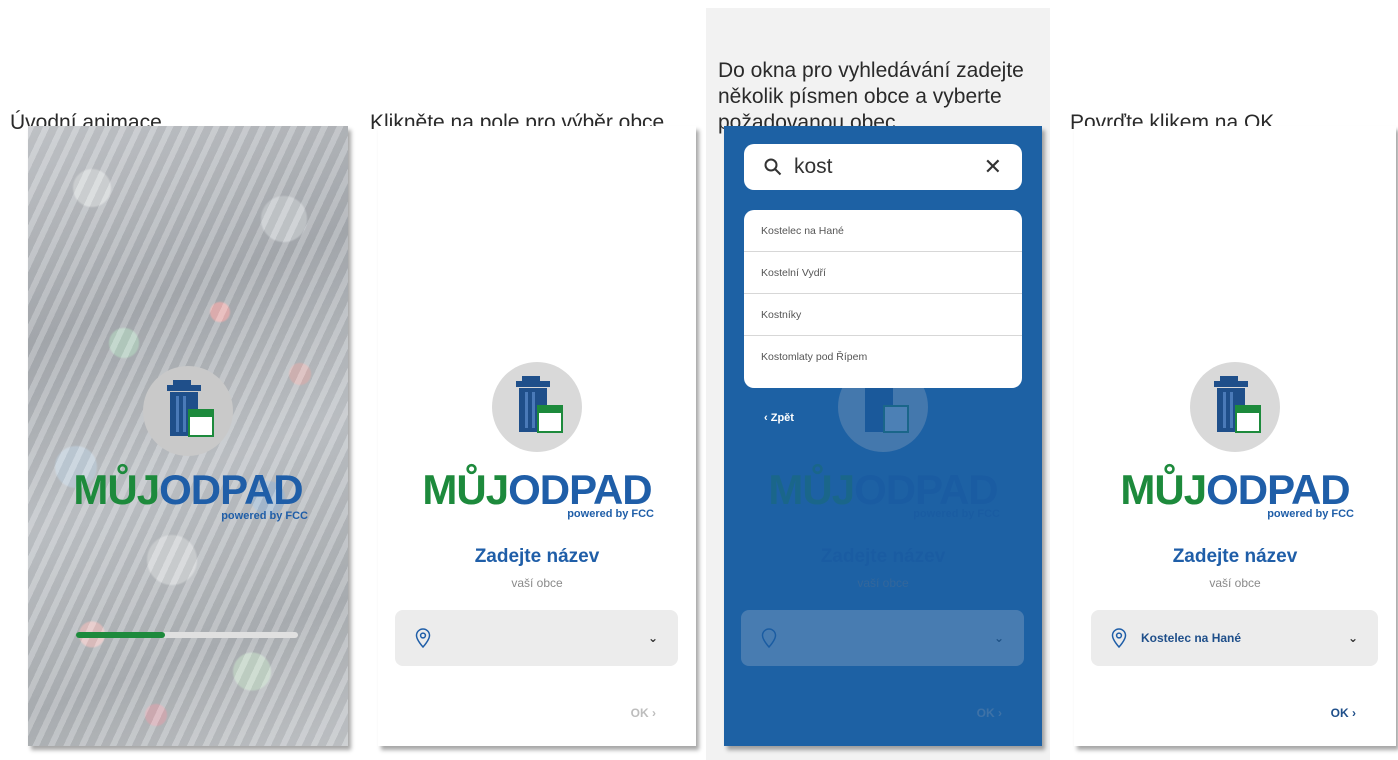 The height and width of the screenshot is (760, 1398). What do you see at coordinates (883, 273) in the screenshot?
I see `result-item: Kostelní Vydří` at bounding box center [883, 273].